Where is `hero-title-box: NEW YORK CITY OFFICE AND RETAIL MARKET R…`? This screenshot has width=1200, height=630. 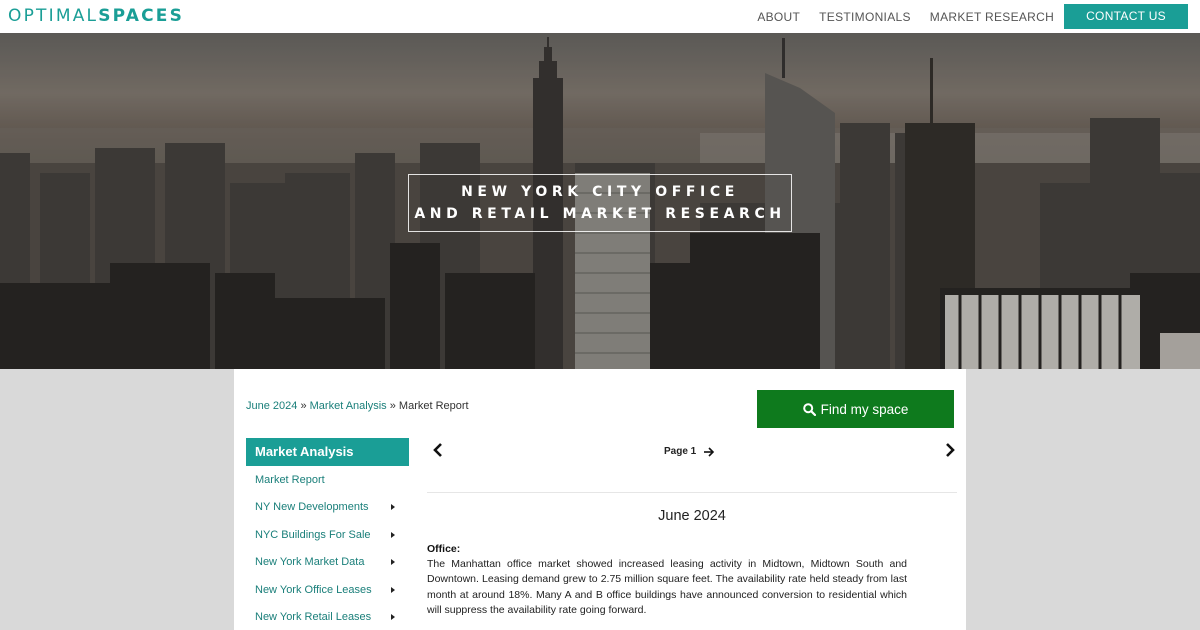 hero-title-box: NEW YORK CITY OFFICE AND RETAIL MARKET R… is located at coordinates (600, 203).